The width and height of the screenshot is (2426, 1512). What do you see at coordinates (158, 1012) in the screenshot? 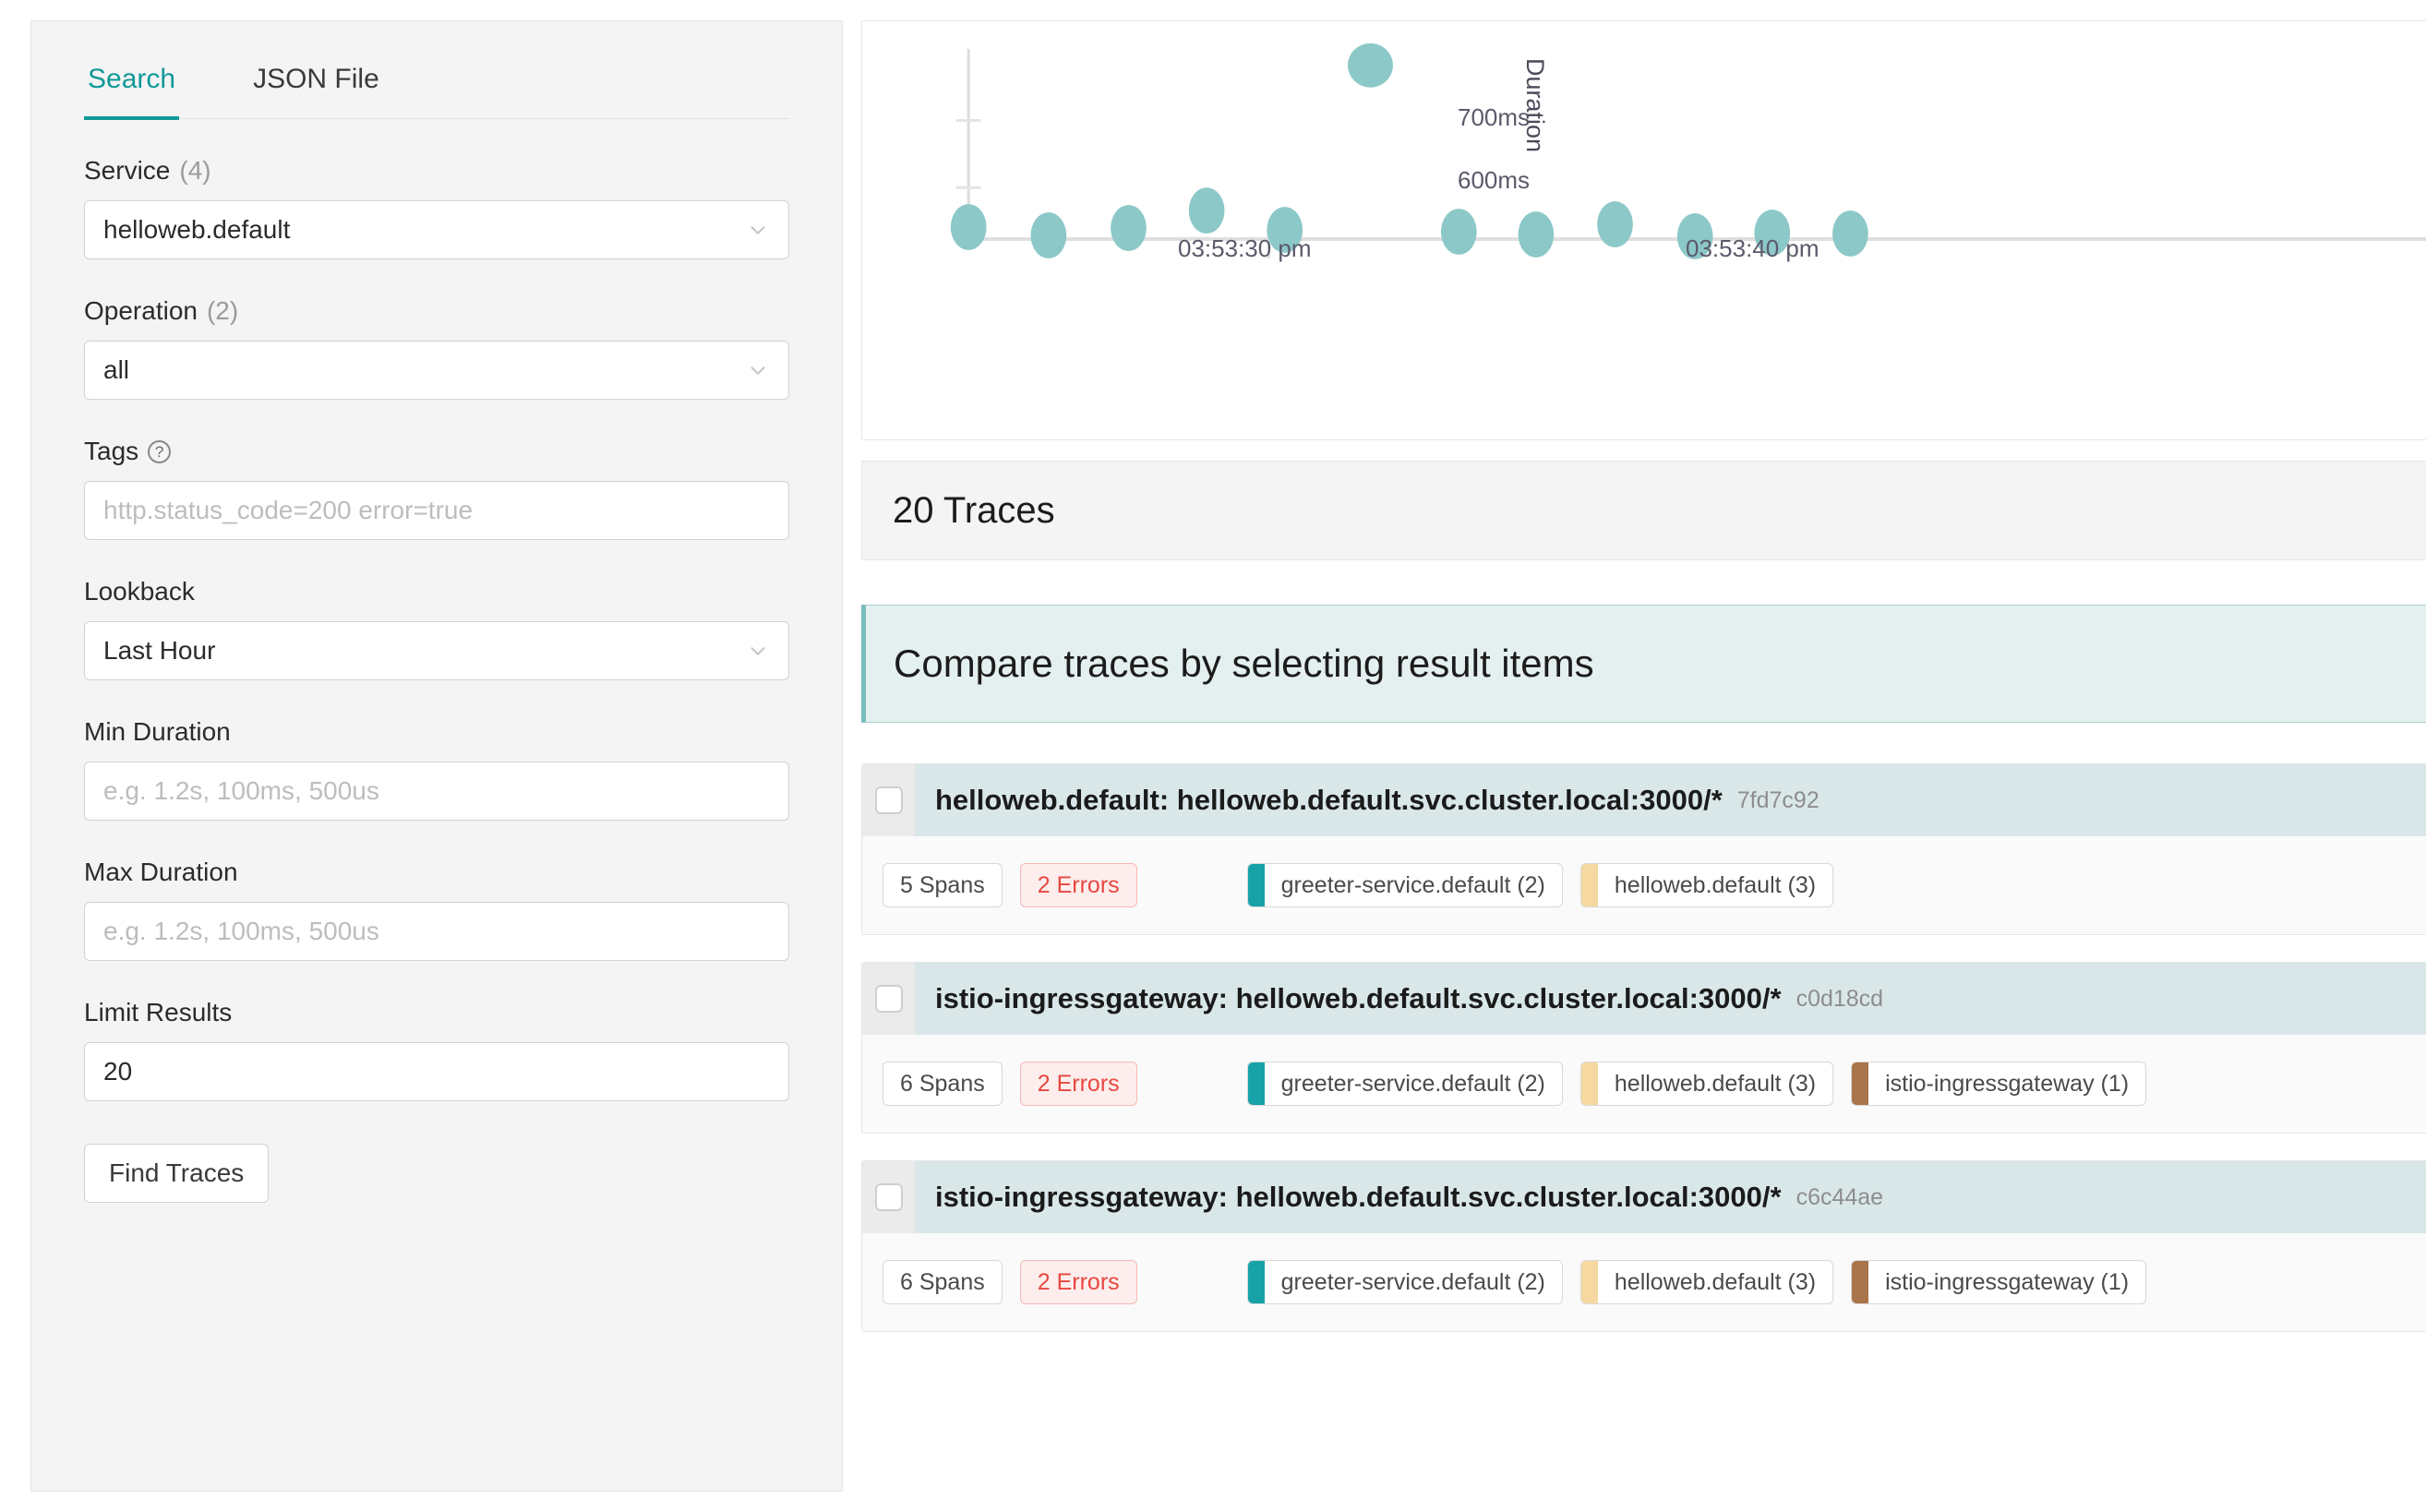
I see `limit-results-label: Limit Results` at bounding box center [158, 1012].